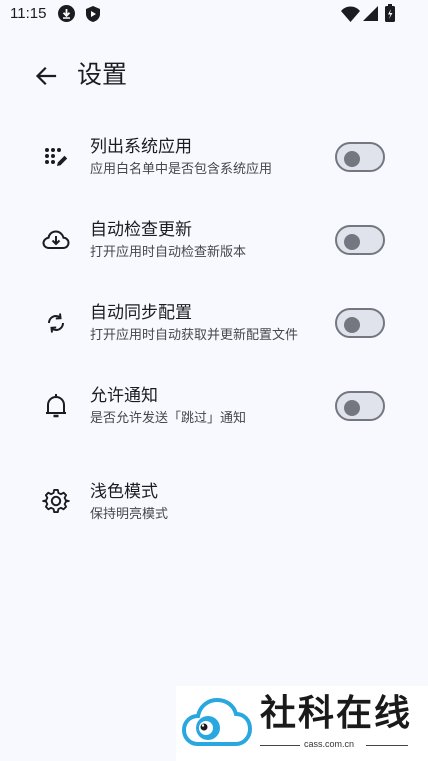 This screenshot has height=761, width=428. Describe the element at coordinates (56, 501) in the screenshot. I see `gear-icon` at that location.